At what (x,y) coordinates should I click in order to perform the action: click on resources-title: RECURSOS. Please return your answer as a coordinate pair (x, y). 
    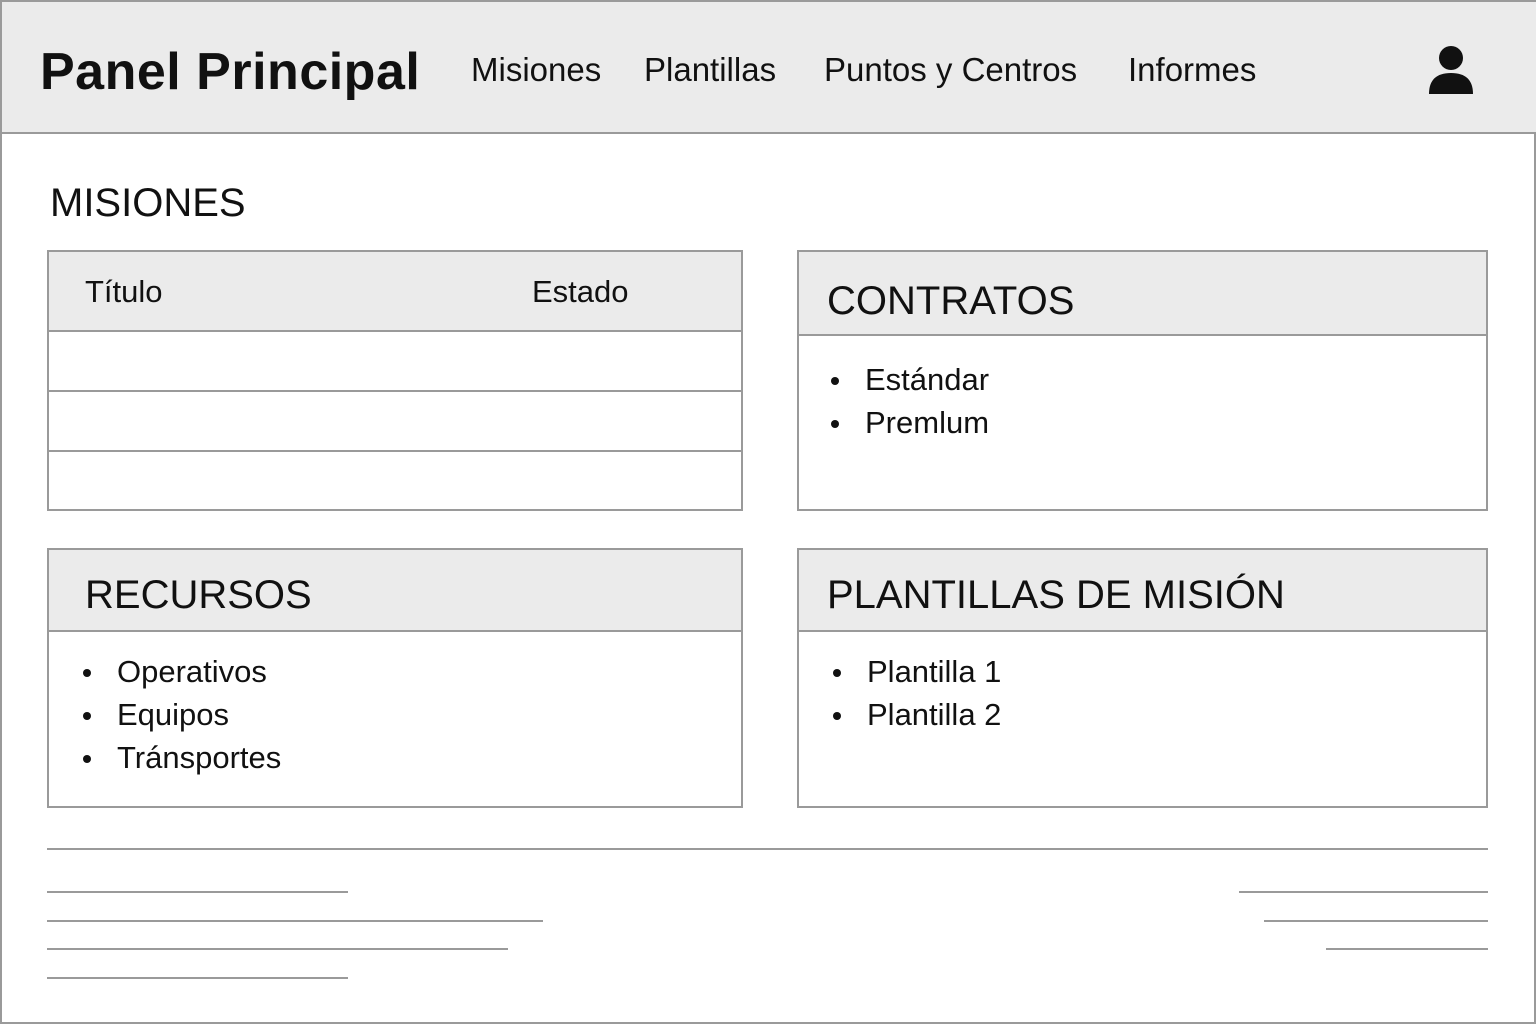
    Looking at the image, I should click on (198, 595).